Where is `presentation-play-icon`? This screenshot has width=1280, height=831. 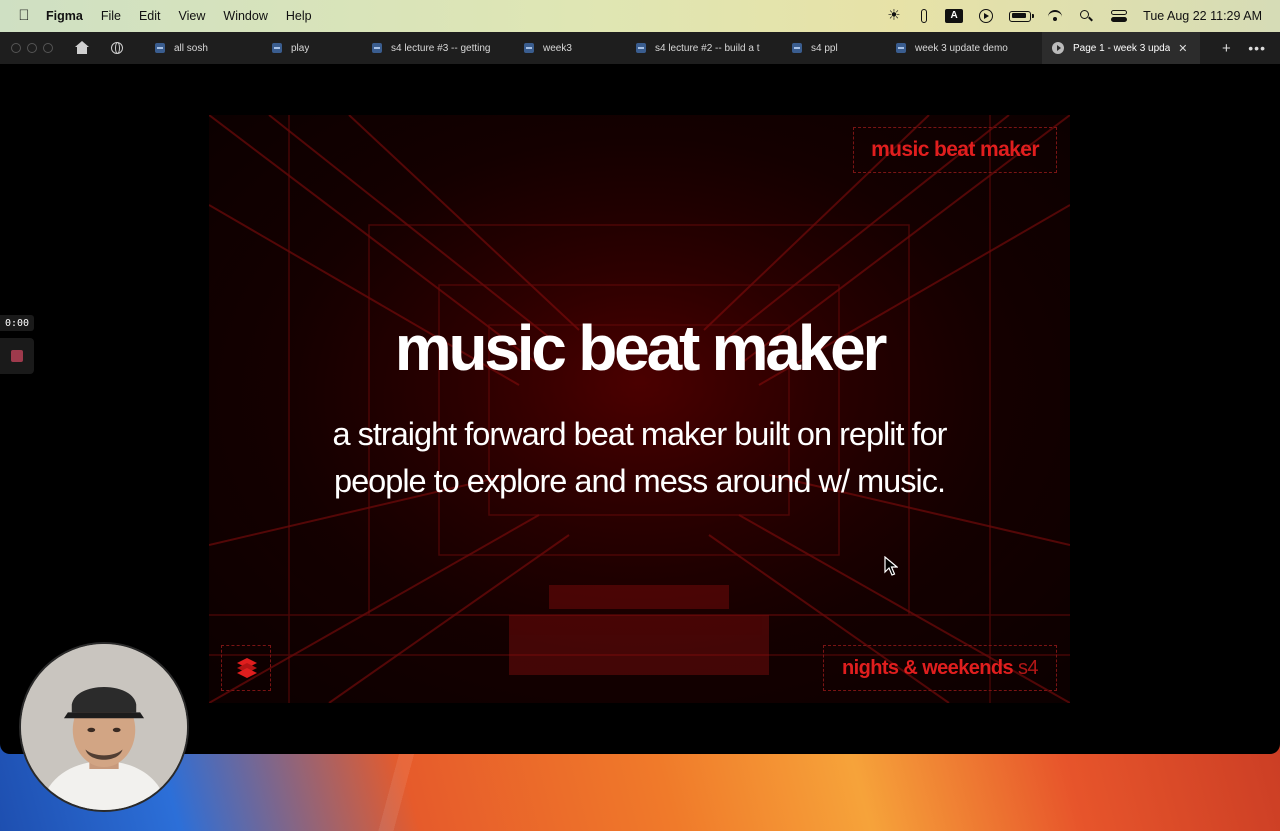 presentation-play-icon is located at coordinates (1058, 48).